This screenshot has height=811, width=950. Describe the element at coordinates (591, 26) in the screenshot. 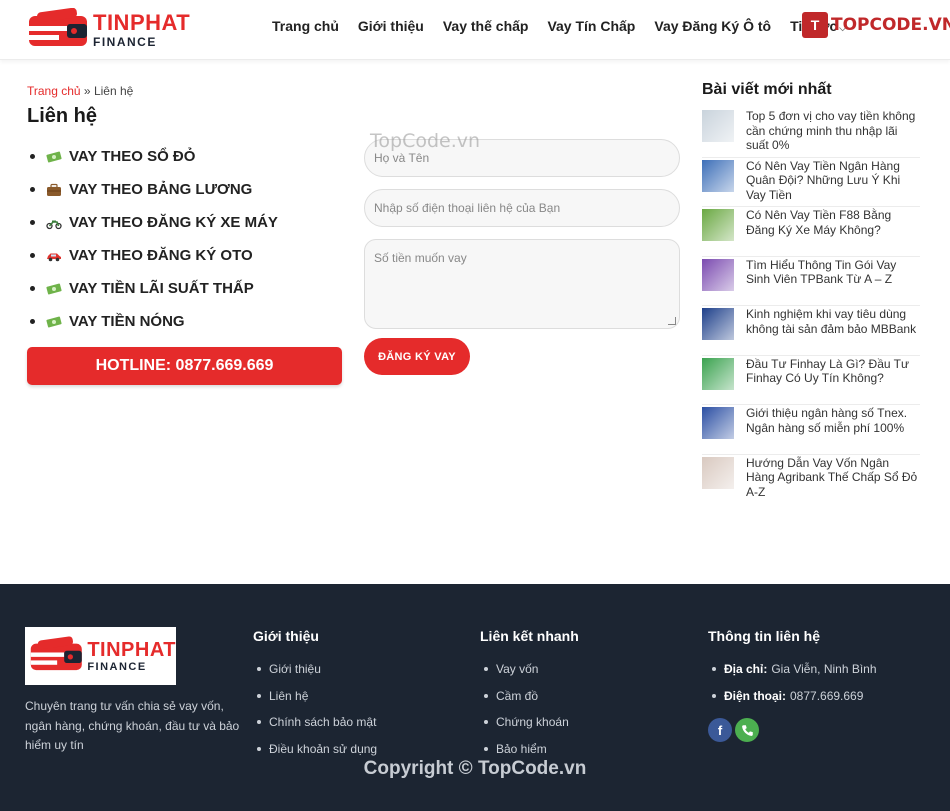

I see `nav-unsecured-loan: Vay Tín Chấp` at that location.